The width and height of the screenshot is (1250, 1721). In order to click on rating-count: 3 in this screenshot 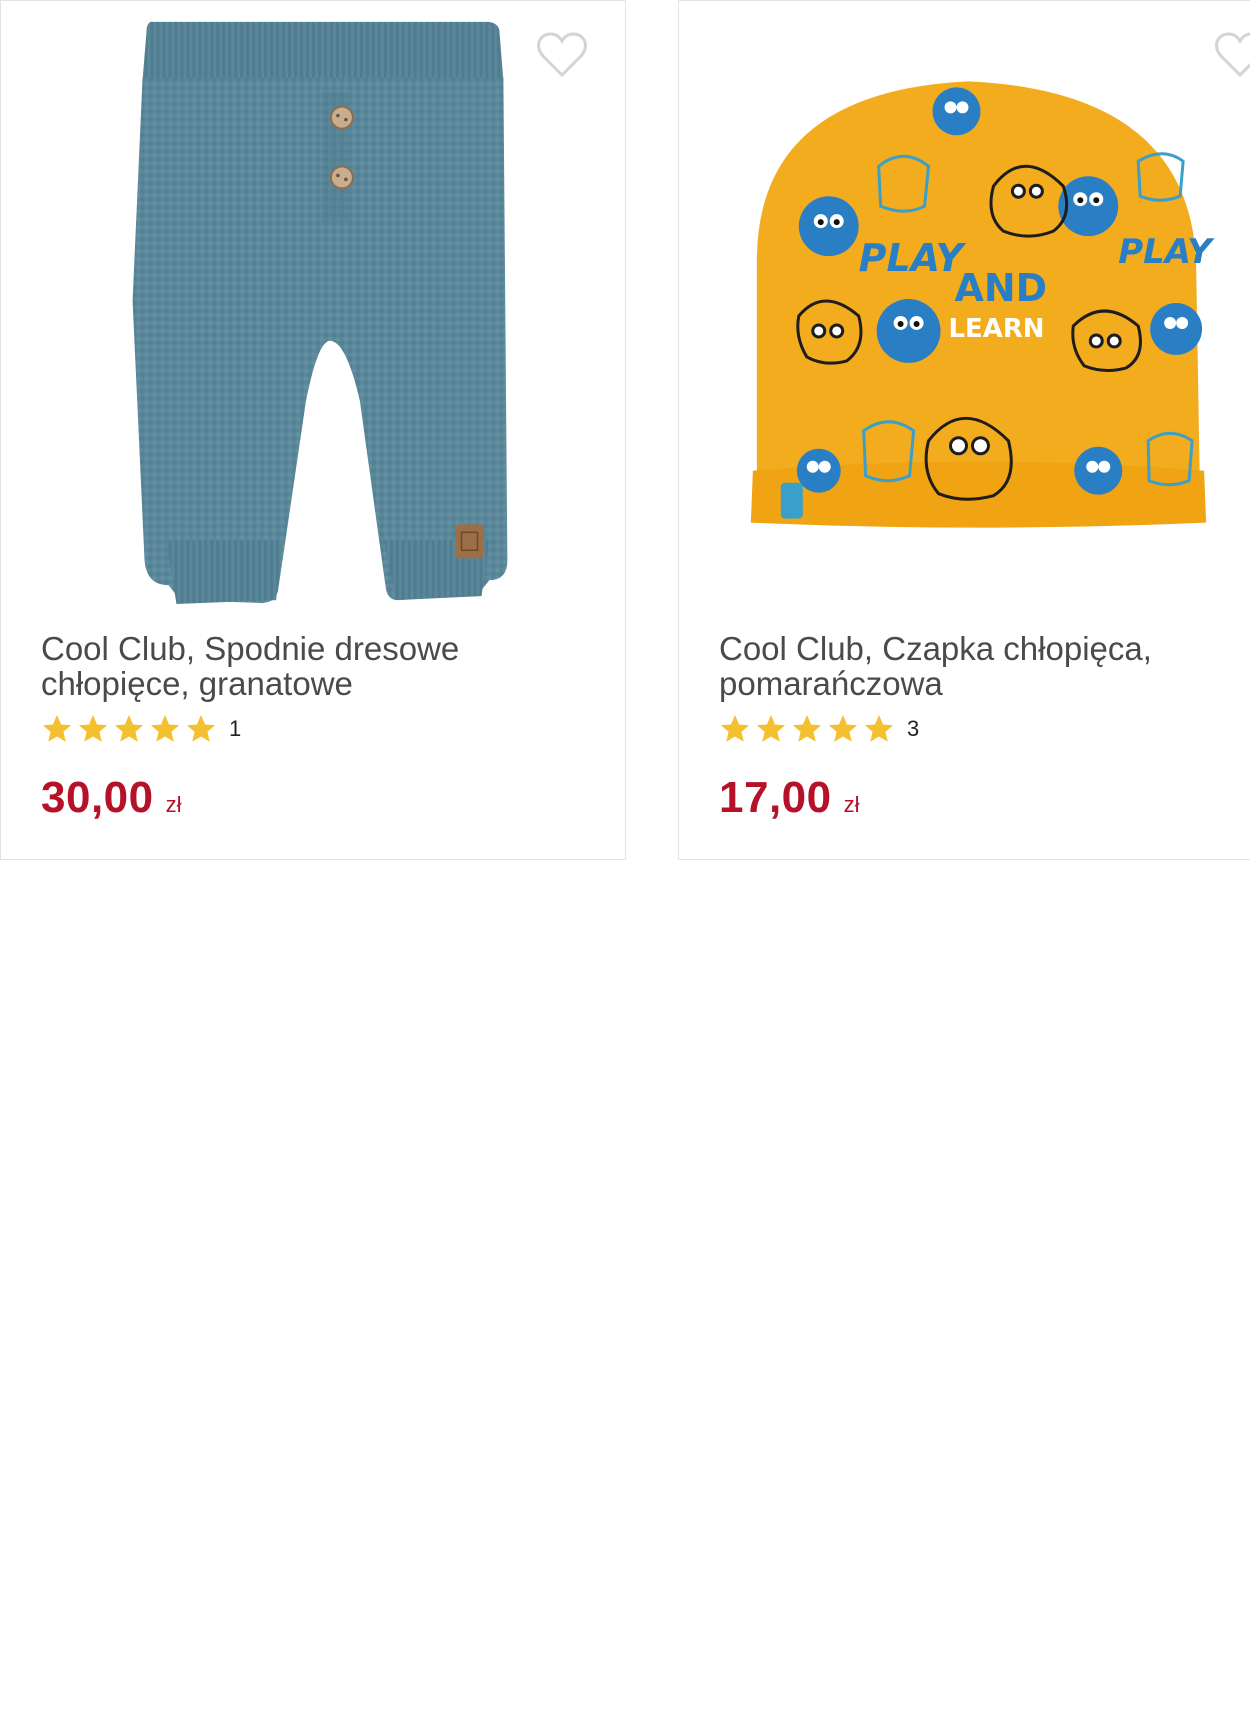, I will do `click(913, 728)`.